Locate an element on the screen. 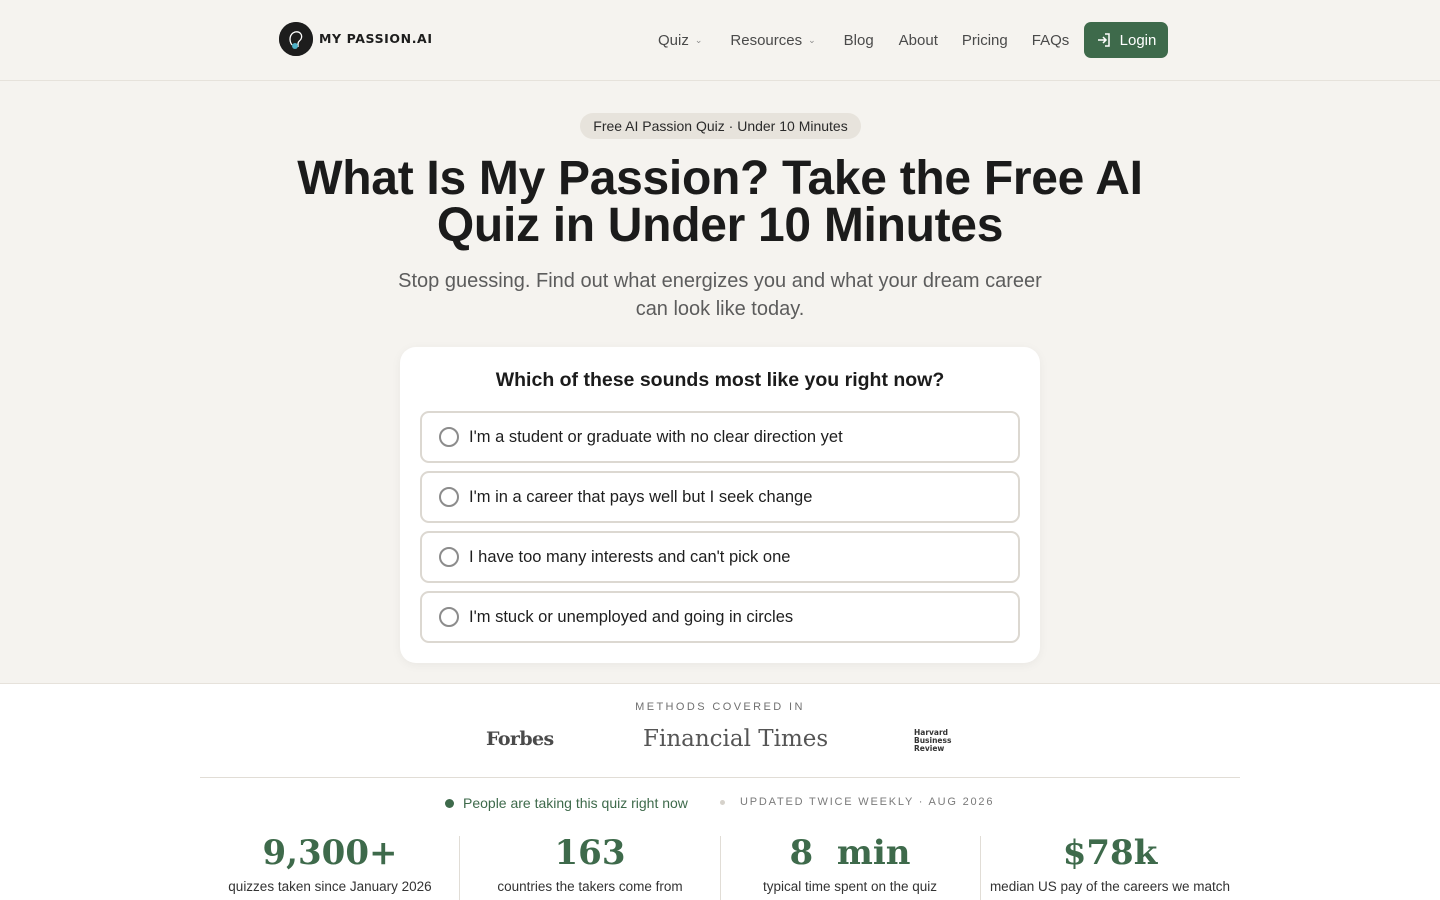 The width and height of the screenshot is (1440, 900). nav-about-label: About is located at coordinates (918, 40).